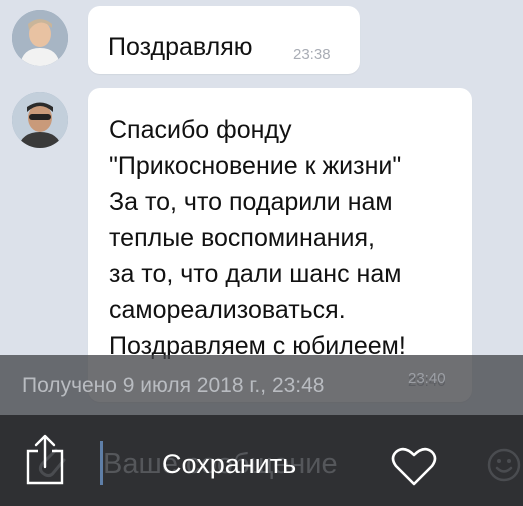 This screenshot has height=506, width=523. I want to click on share-icon, so click(45, 459).